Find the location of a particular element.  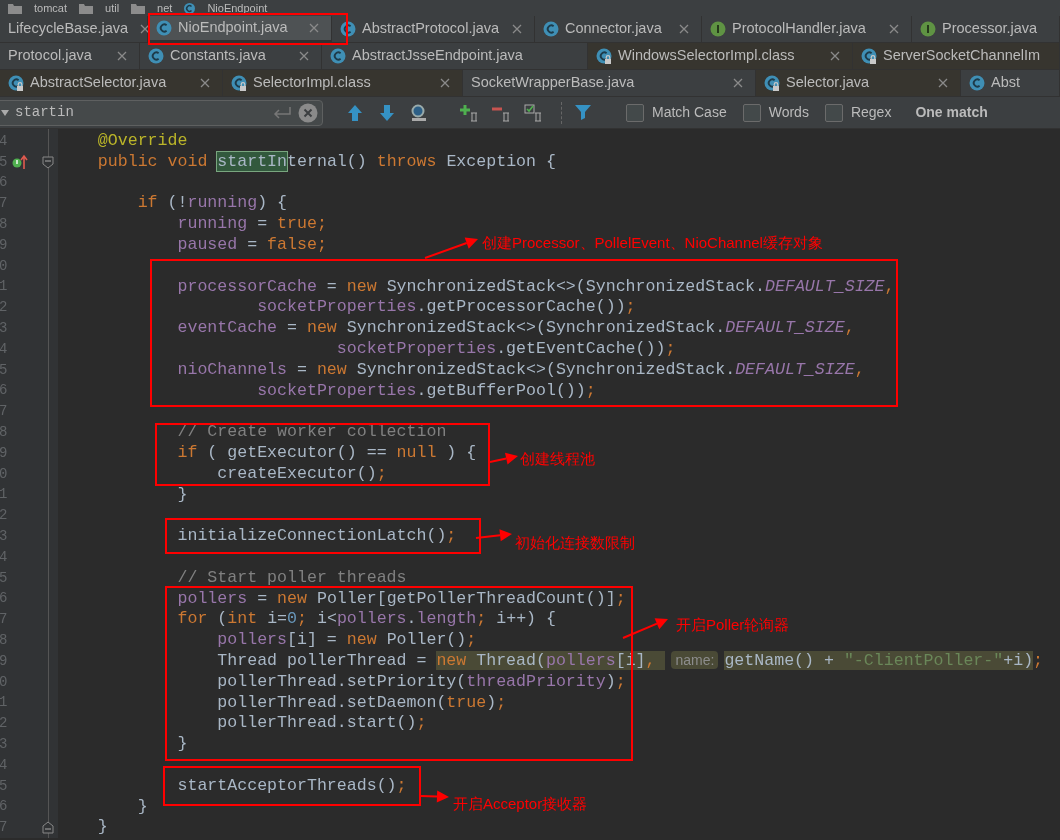

editor-tab: SocketWrapperBase.java is located at coordinates (609, 83).